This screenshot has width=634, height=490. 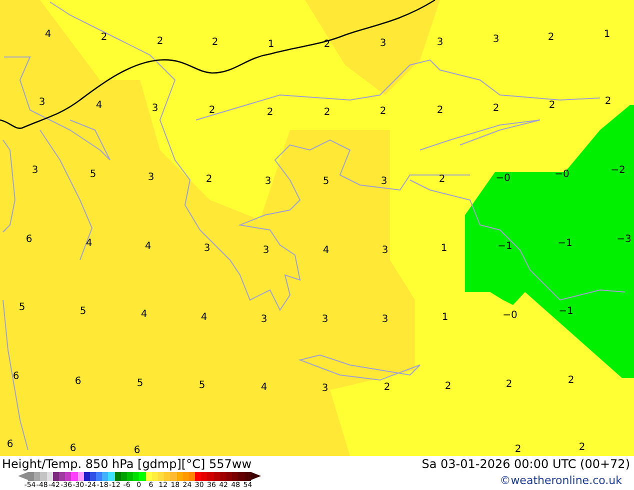 What do you see at coordinates (561, 480) in the screenshot?
I see `copyright-link: ©weatheronline.co.uk` at bounding box center [561, 480].